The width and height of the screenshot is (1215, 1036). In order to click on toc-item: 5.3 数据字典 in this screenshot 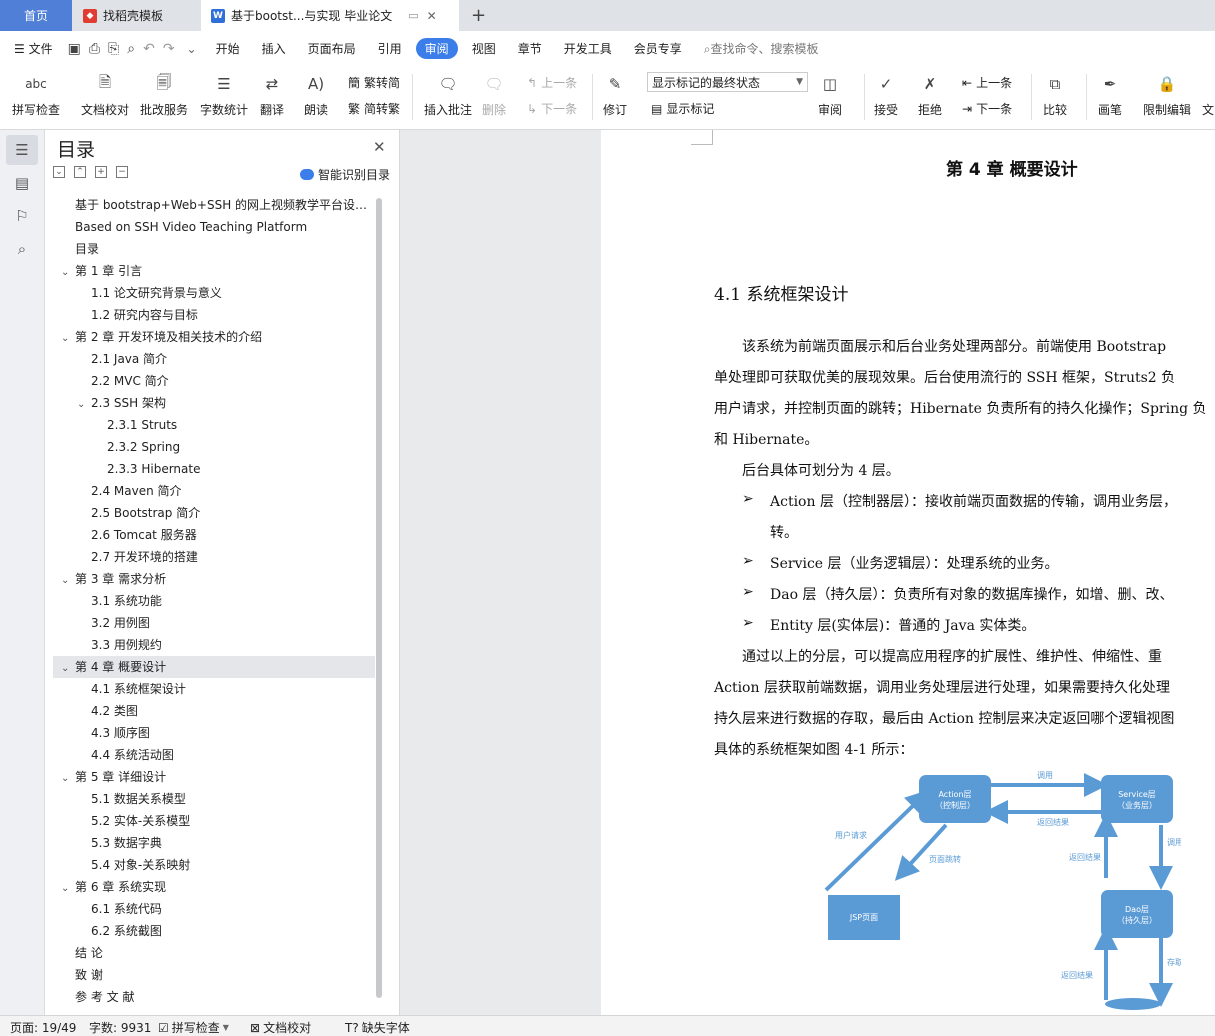, I will do `click(214, 843)`.